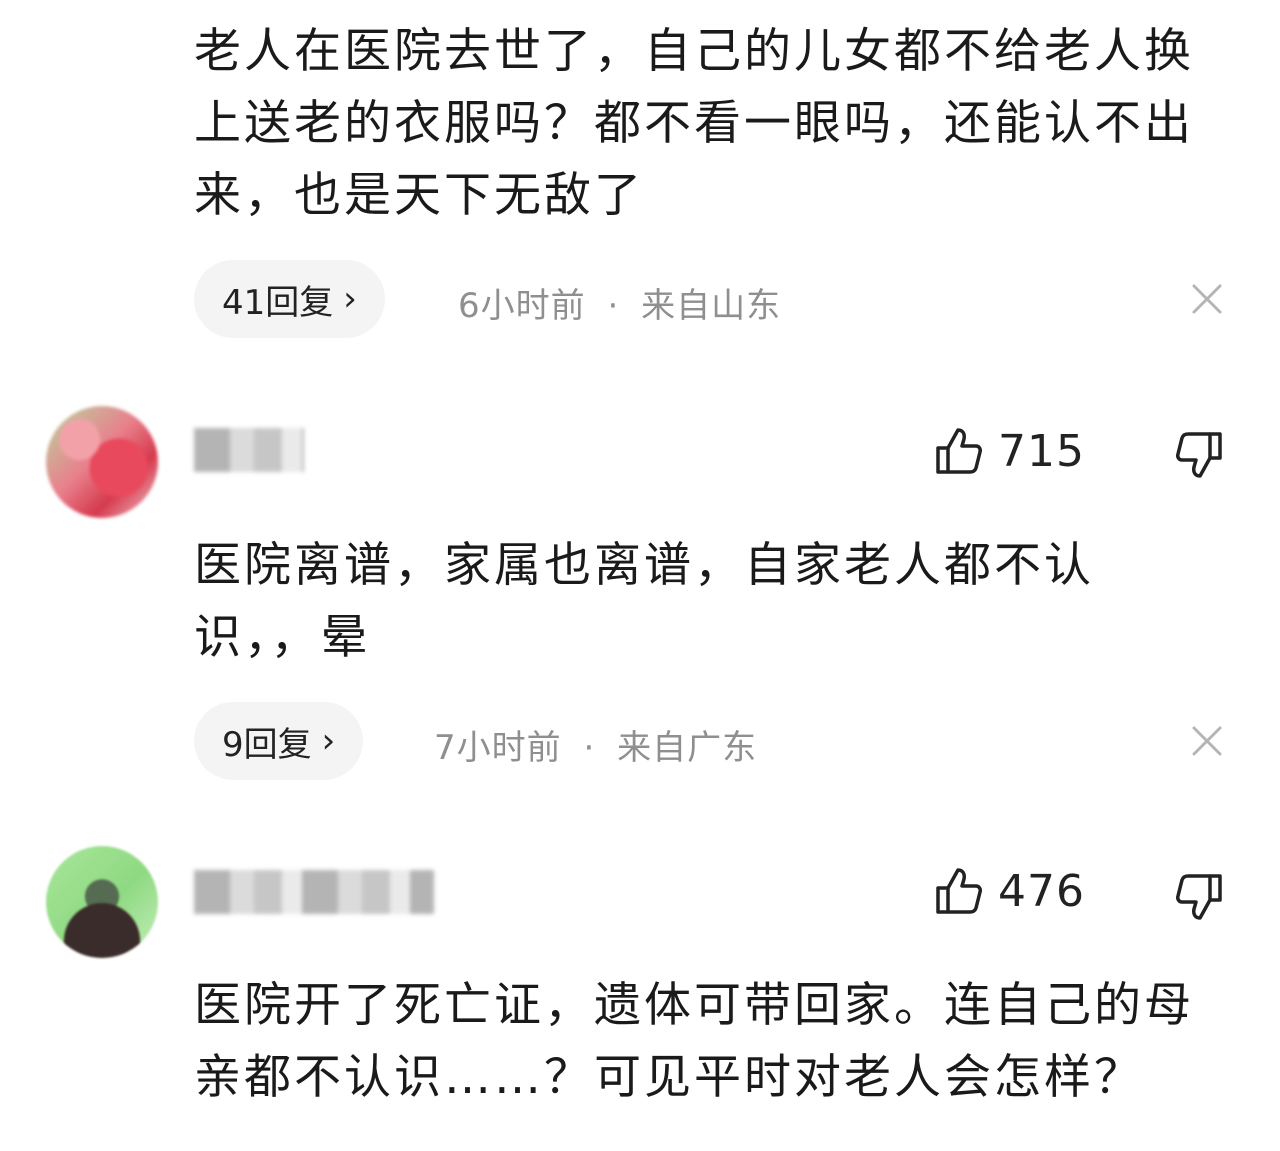  What do you see at coordinates (1041, 451) in the screenshot?
I see `like-count: 715` at bounding box center [1041, 451].